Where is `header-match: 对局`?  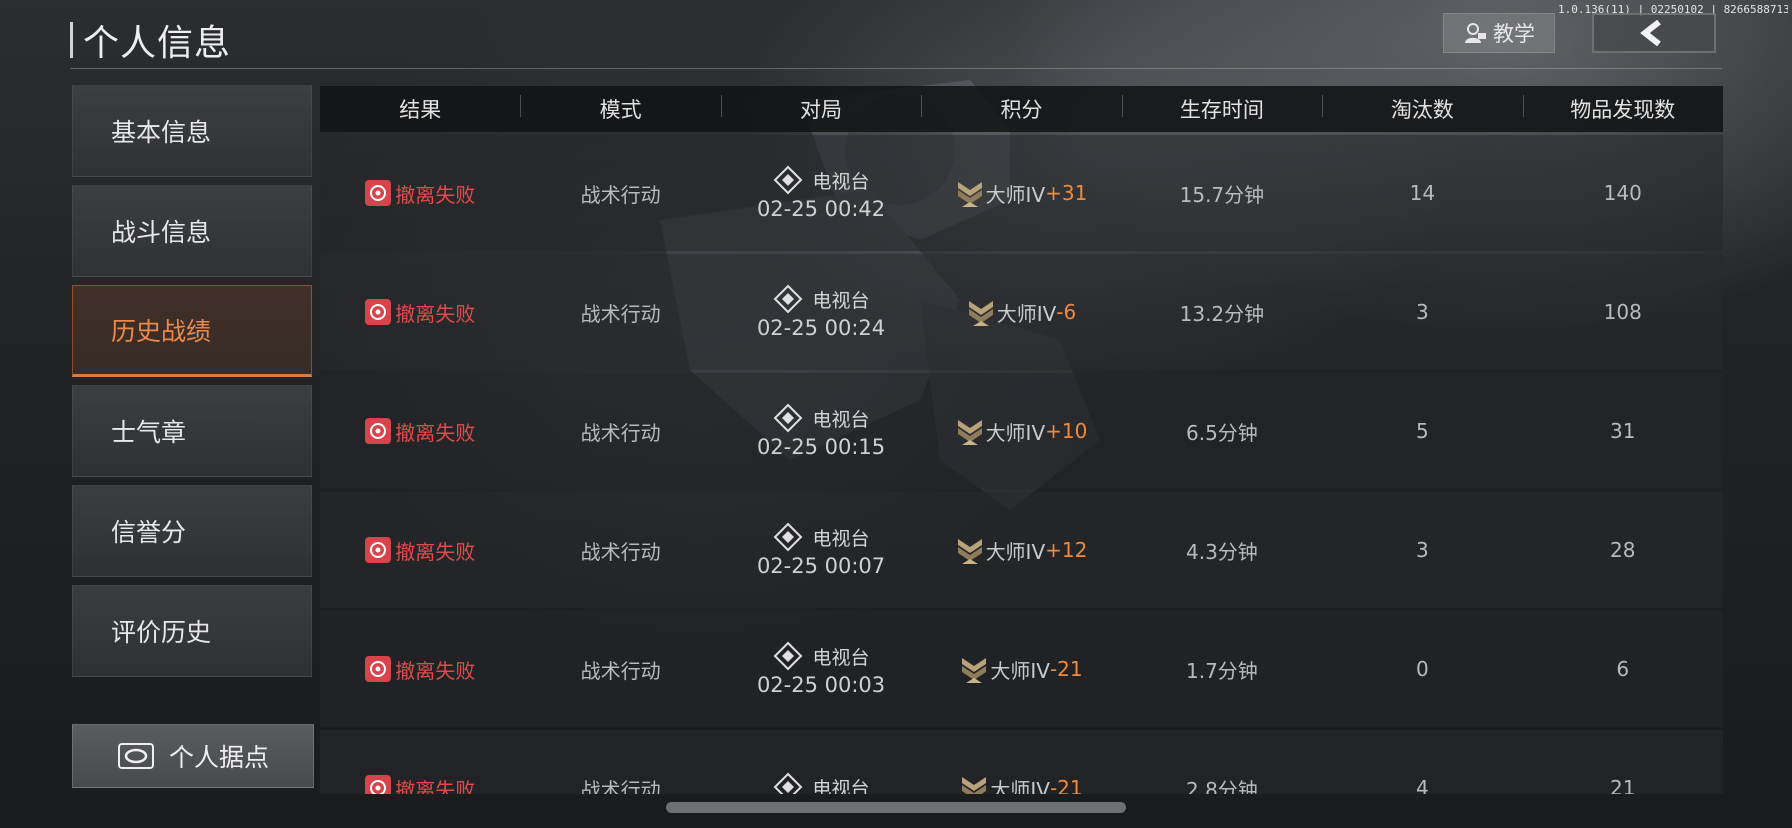 header-match: 对局 is located at coordinates (820, 109).